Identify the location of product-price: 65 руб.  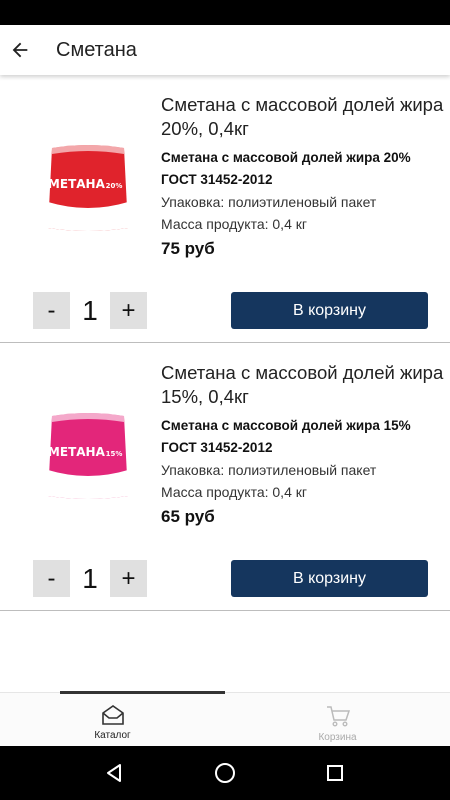
(188, 516).